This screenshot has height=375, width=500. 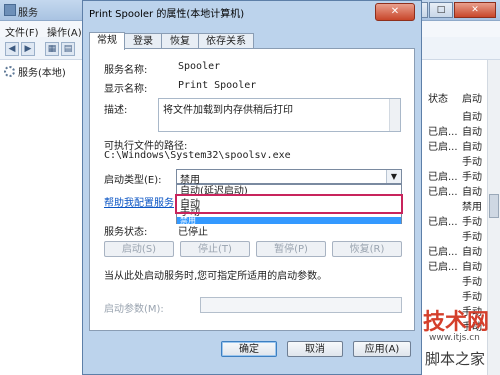 What do you see at coordinates (301, 305) in the screenshot?
I see `start-params-input` at bounding box center [301, 305].